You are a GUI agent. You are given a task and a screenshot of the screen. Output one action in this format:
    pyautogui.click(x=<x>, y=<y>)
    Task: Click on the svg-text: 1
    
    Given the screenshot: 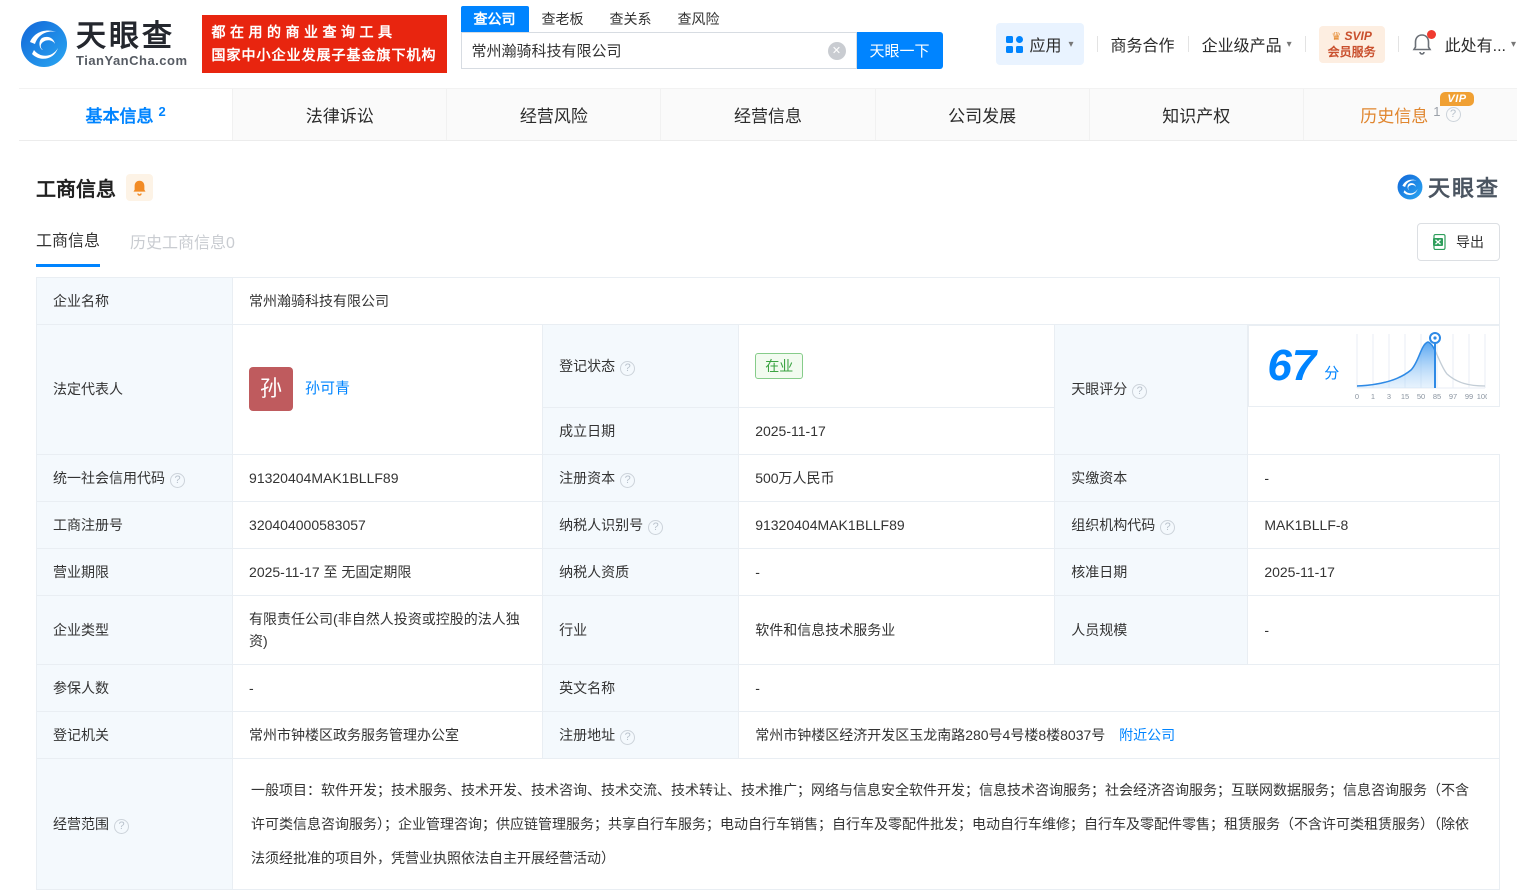 What is the action you would take?
    pyautogui.click(x=1373, y=396)
    